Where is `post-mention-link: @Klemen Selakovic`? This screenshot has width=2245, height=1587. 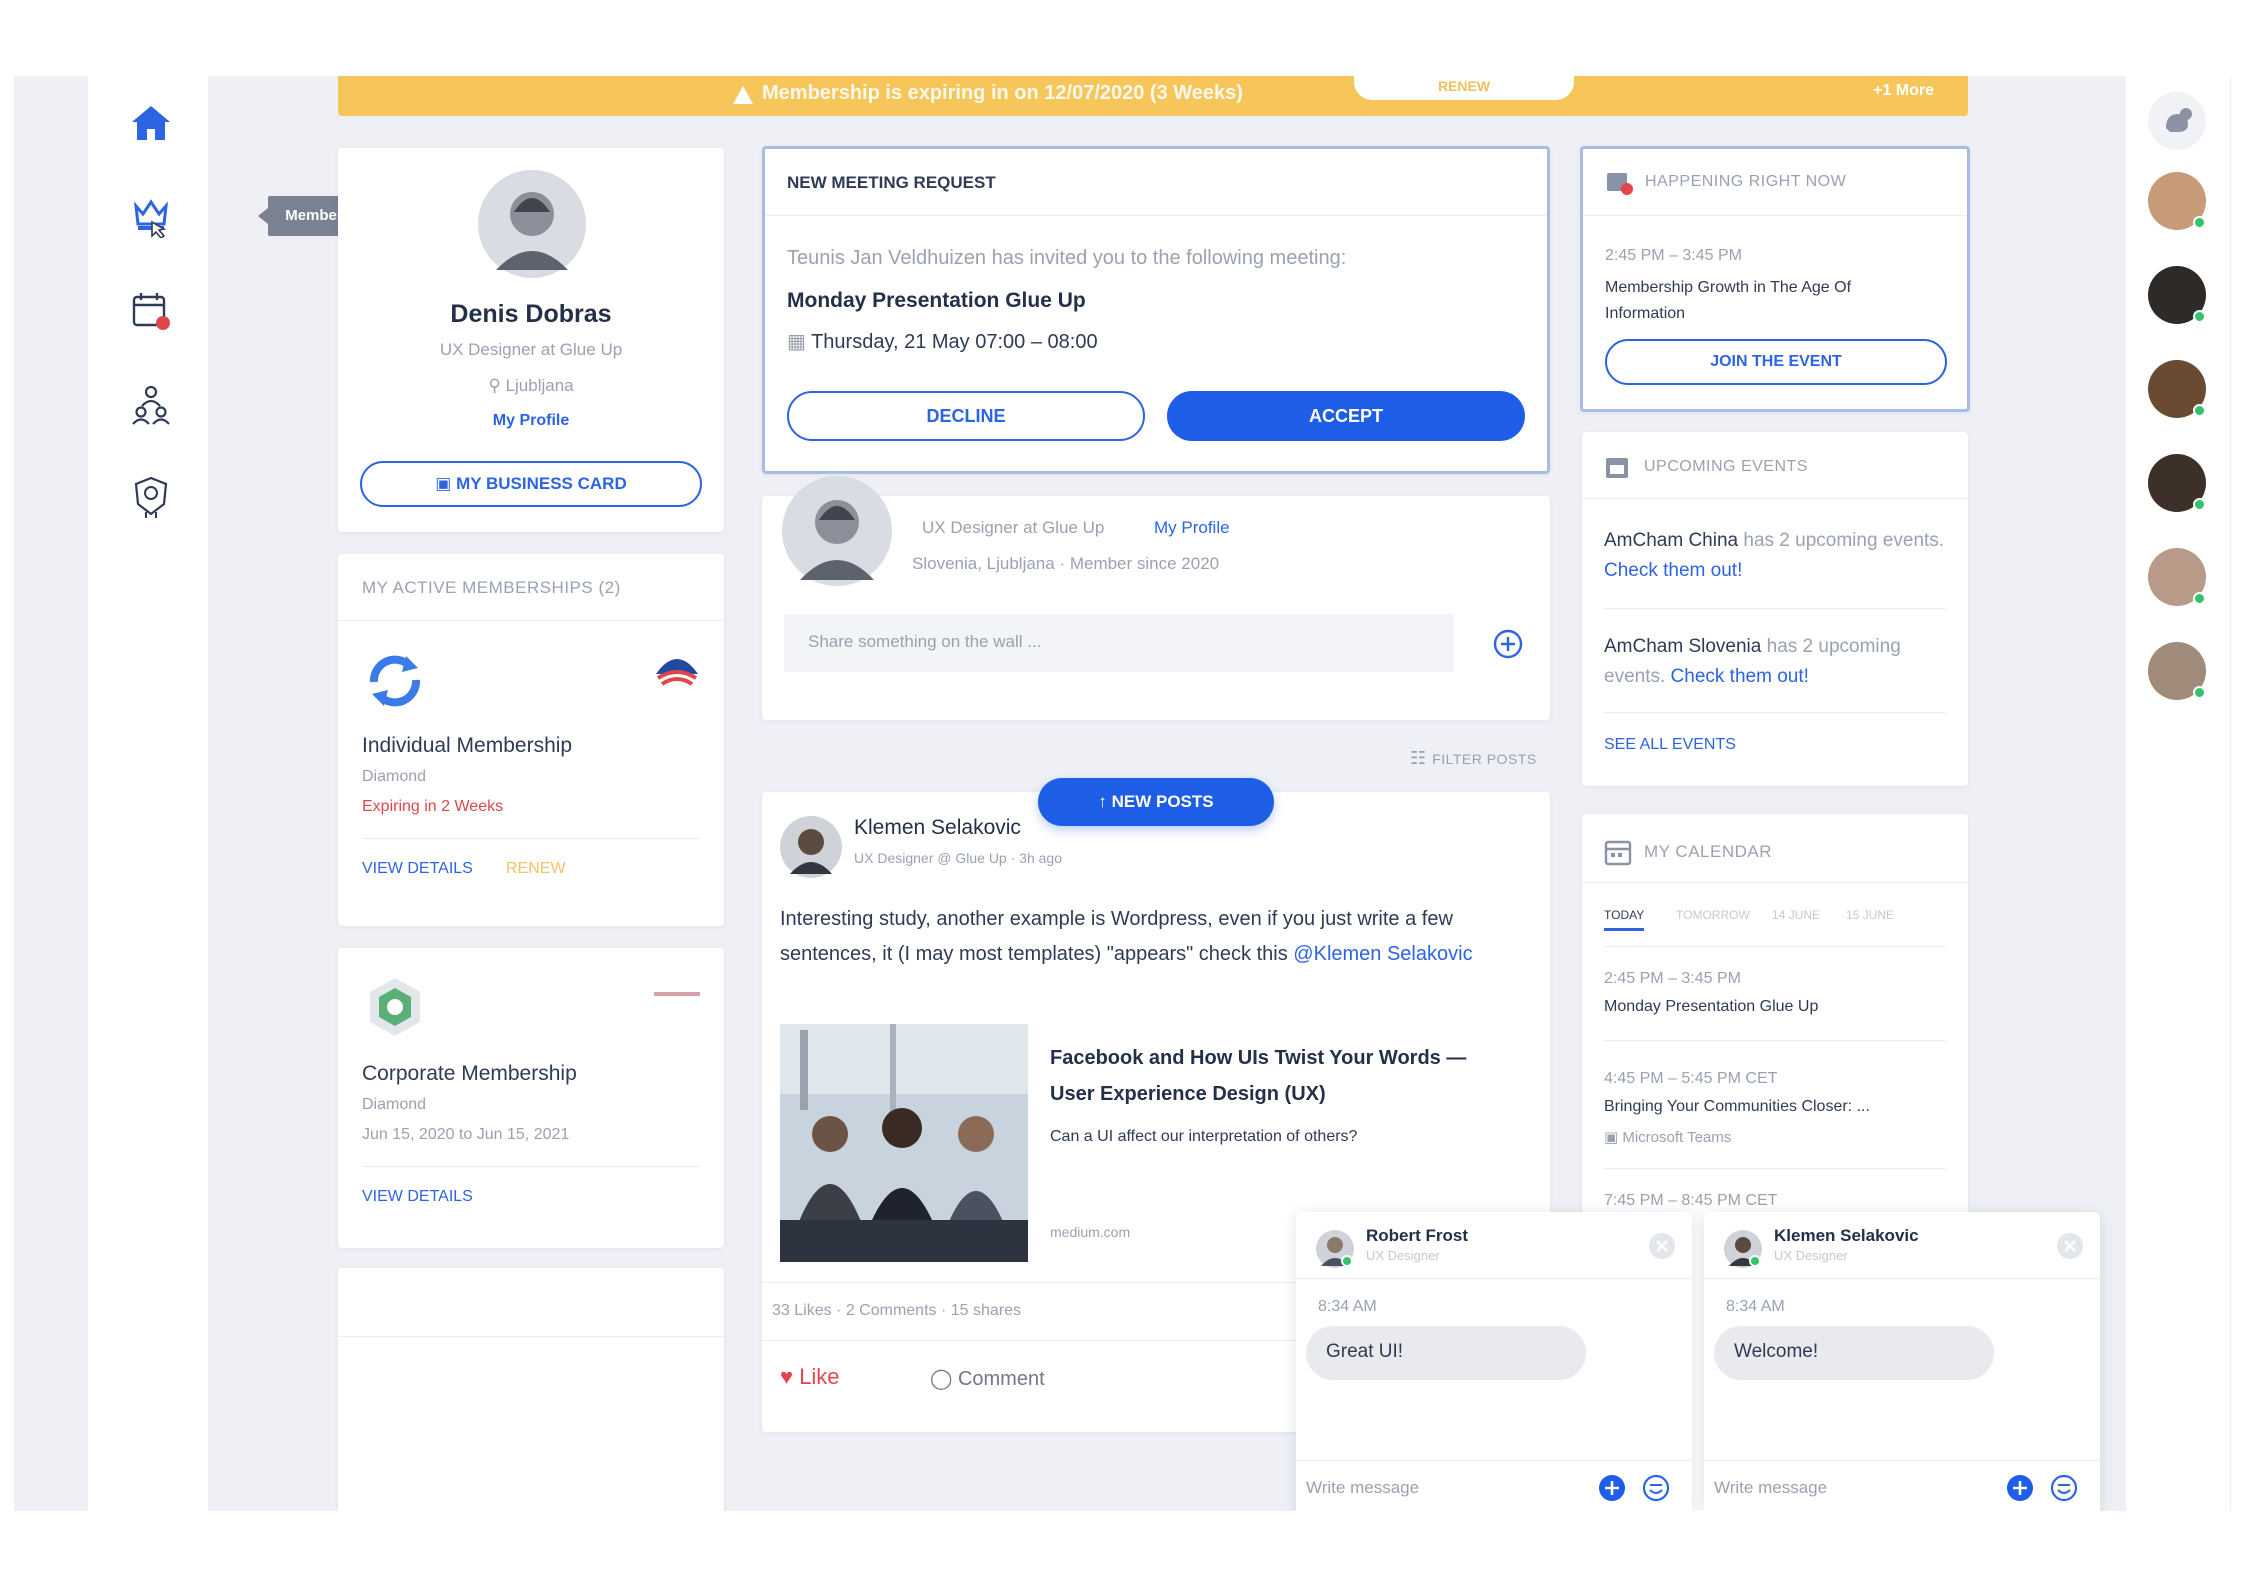
post-mention-link: @Klemen Selakovic is located at coordinates (1382, 954).